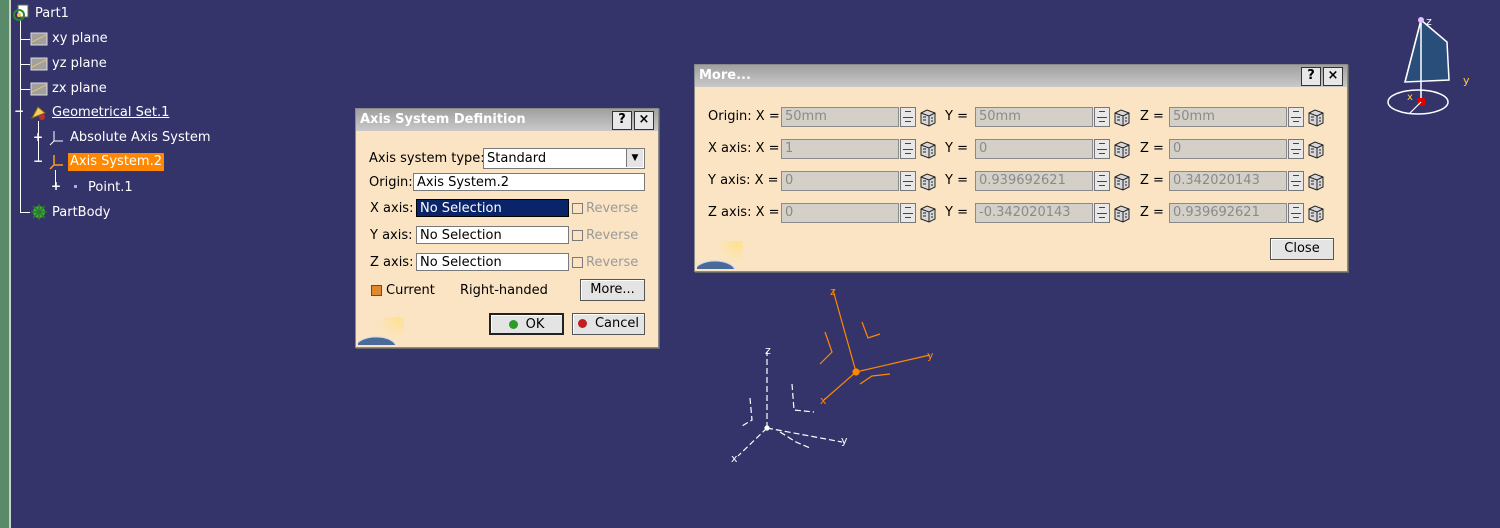 The width and height of the screenshot is (1500, 528). Describe the element at coordinates (110, 113) in the screenshot. I see `tree-item-geometrical-set: Geometrical Set.1` at that location.